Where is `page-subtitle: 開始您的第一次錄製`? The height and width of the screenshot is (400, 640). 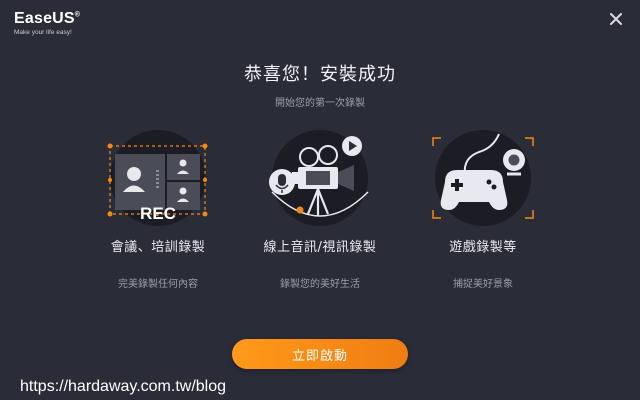
page-subtitle: 開始您的第一次錄製 is located at coordinates (320, 103).